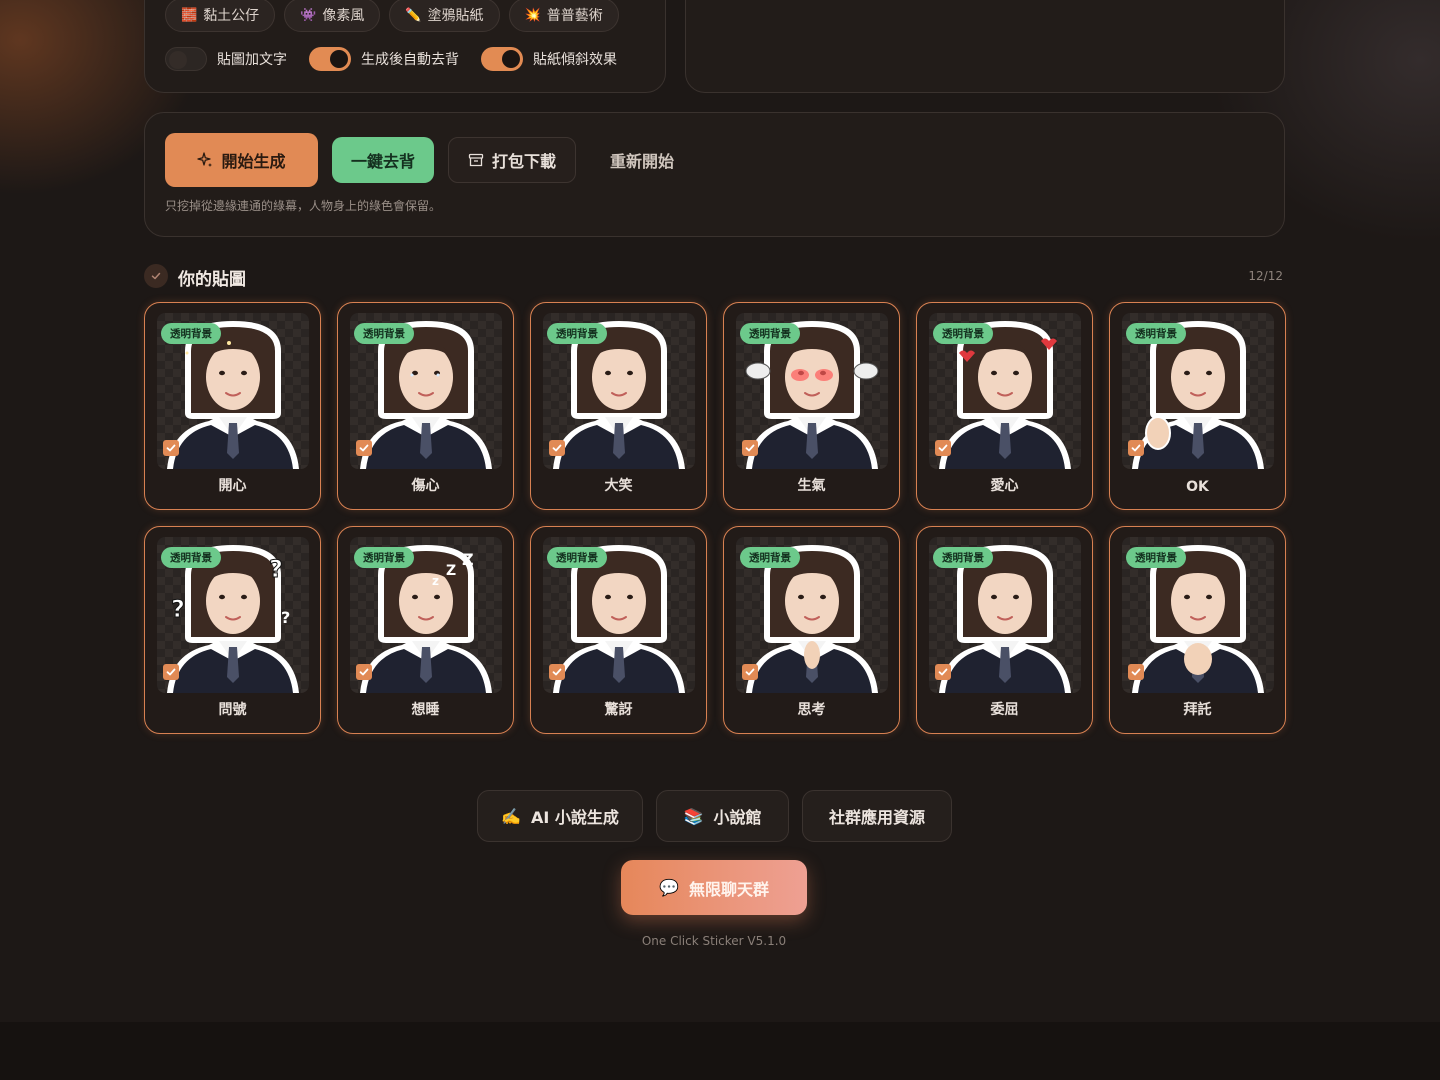 The height and width of the screenshot is (1080, 1440). I want to click on bottom-strip, so click(720, 1051).